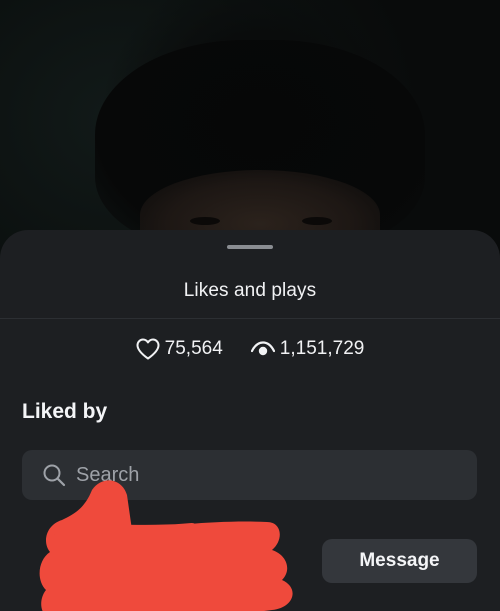 Image resolution: width=500 pixels, height=611 pixels. I want to click on eye-icon, so click(262, 349).